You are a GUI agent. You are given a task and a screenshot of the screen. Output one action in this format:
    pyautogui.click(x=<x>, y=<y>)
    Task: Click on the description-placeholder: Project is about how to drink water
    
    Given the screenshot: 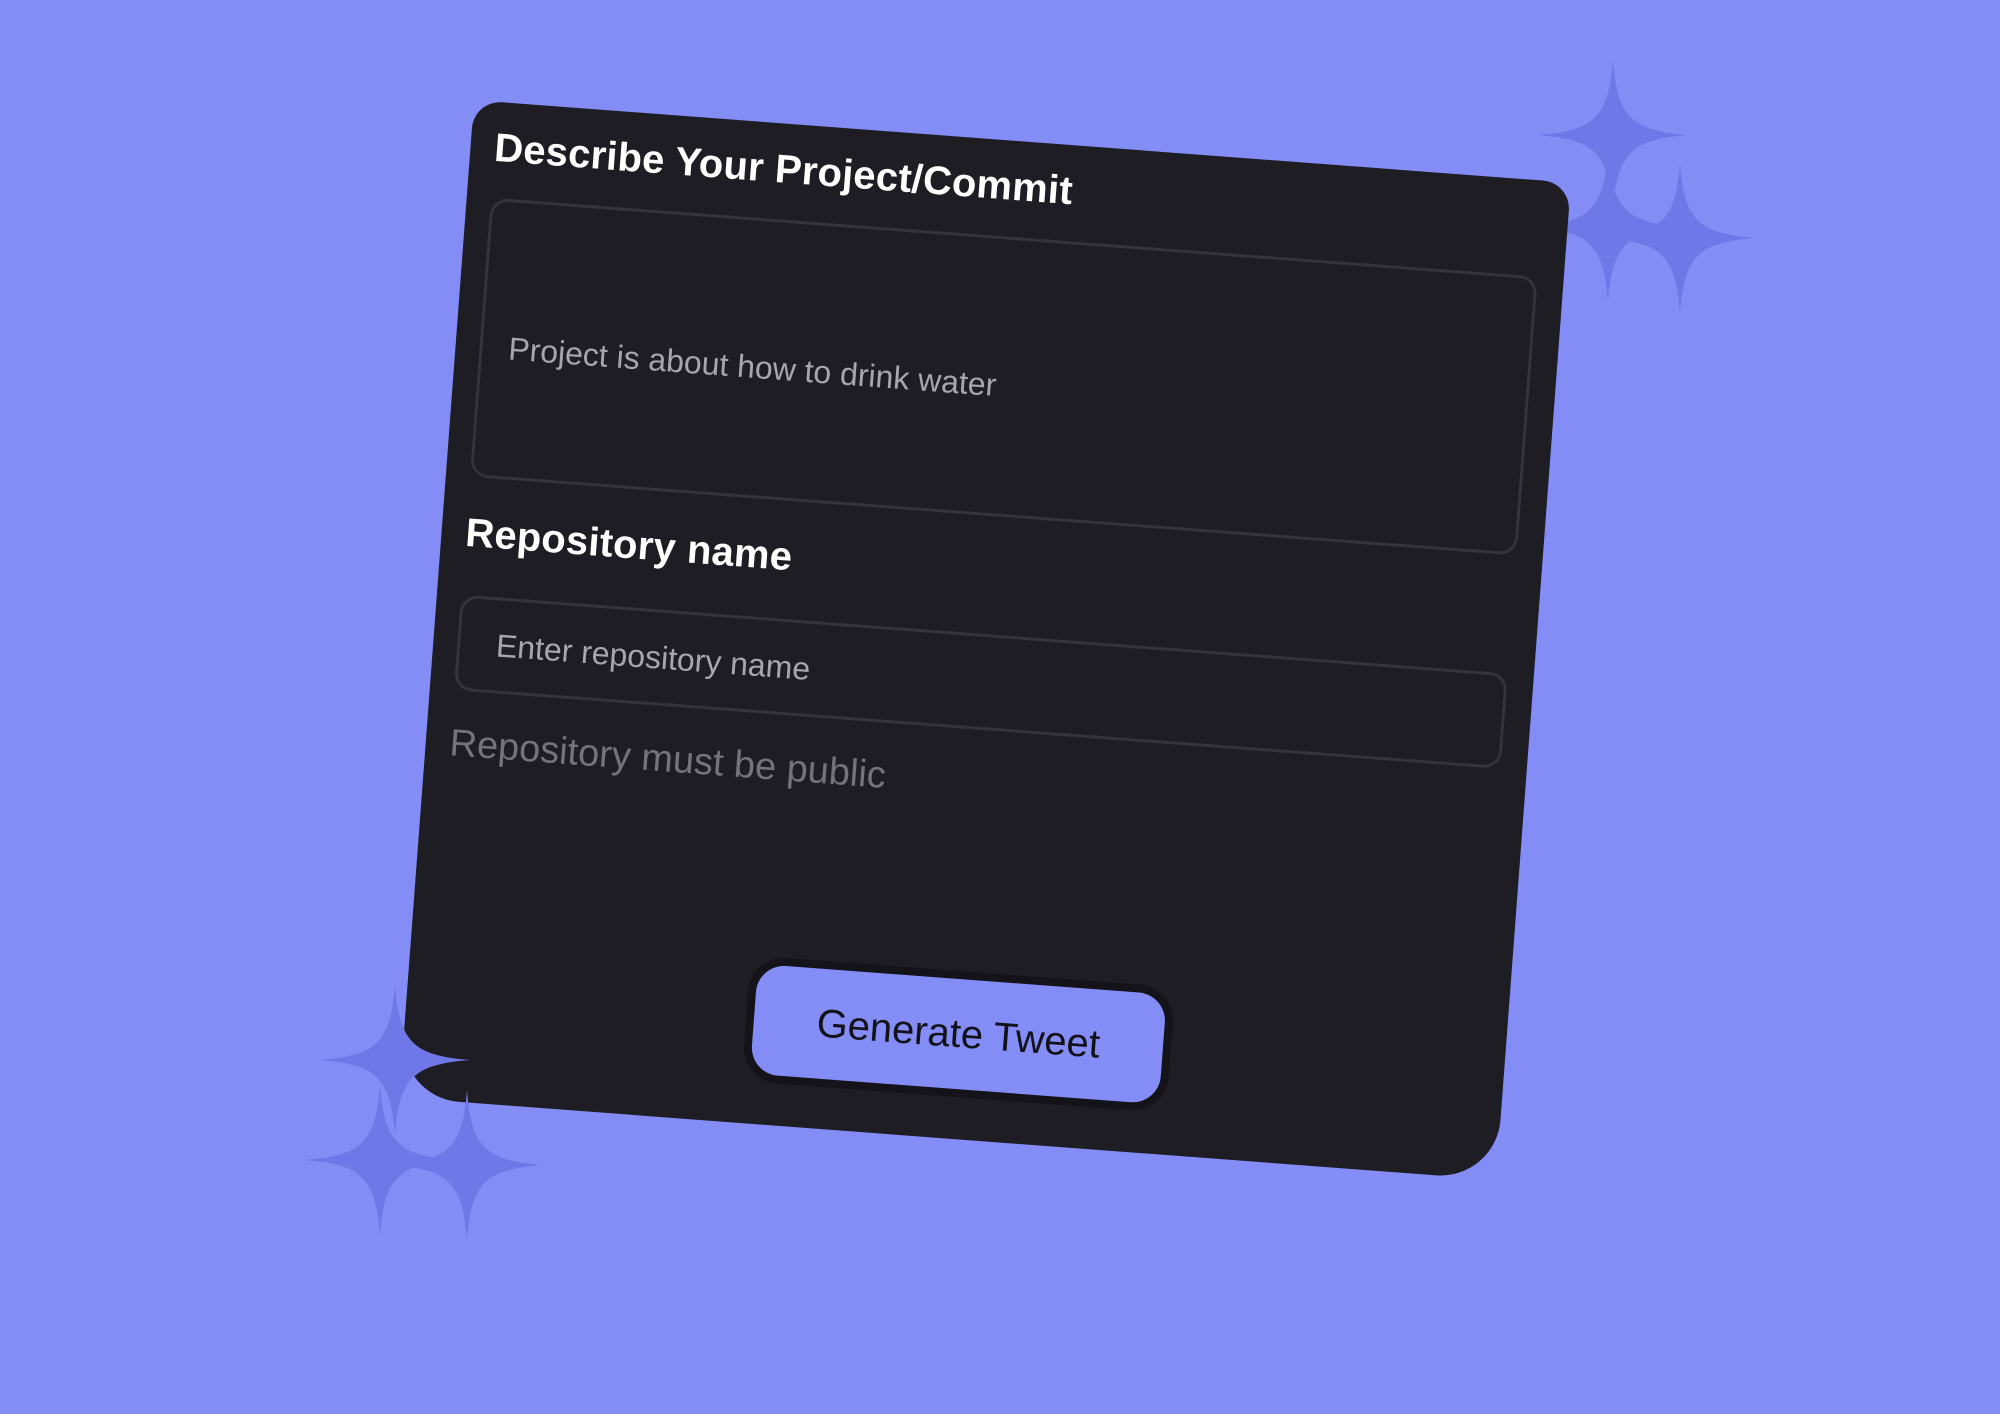 What is the action you would take?
    pyautogui.click(x=752, y=367)
    